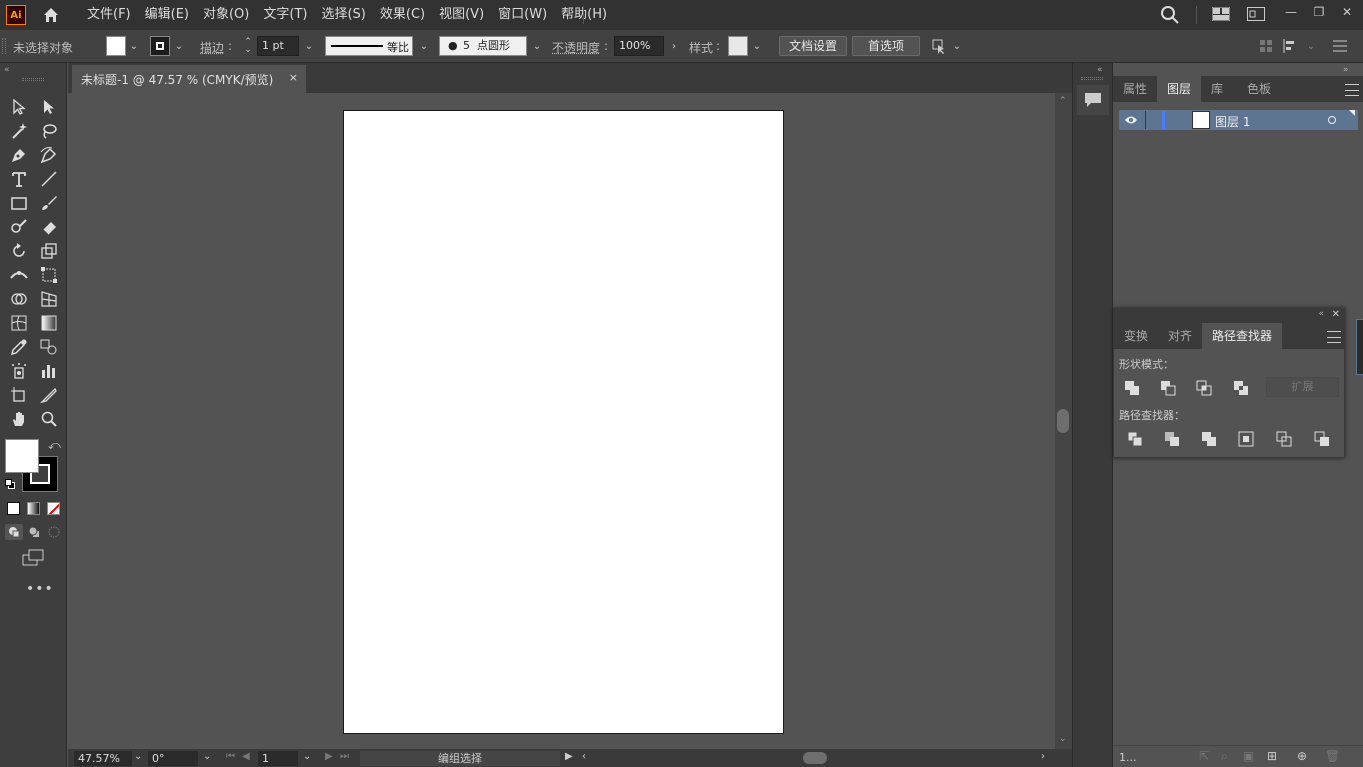 The image size is (1363, 767). Describe the element at coordinates (49, 299) in the screenshot. I see `perspective-grid-tool-icon` at that location.